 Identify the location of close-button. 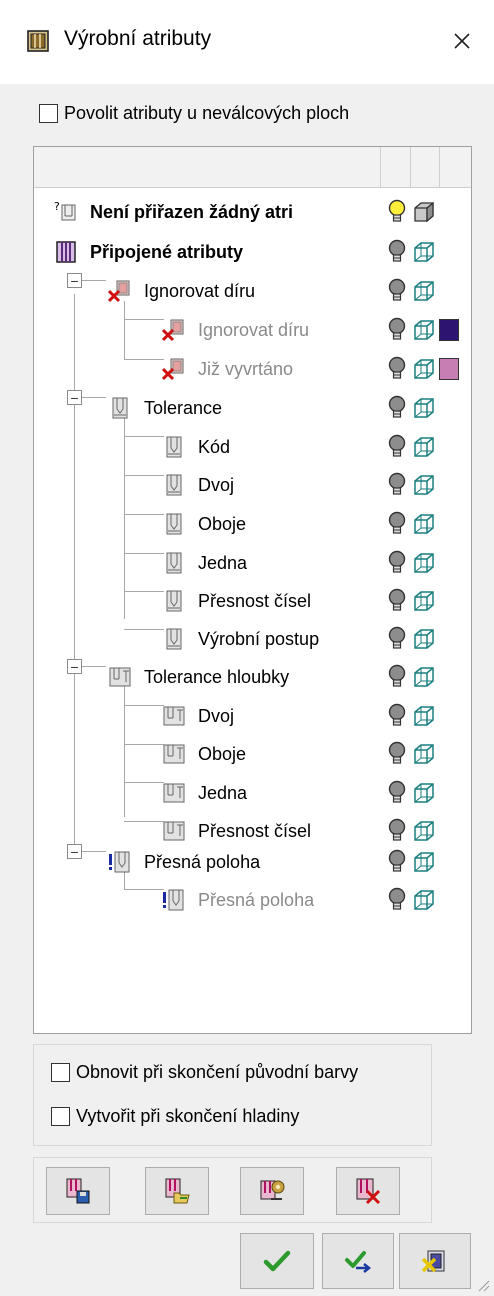
(462, 41).